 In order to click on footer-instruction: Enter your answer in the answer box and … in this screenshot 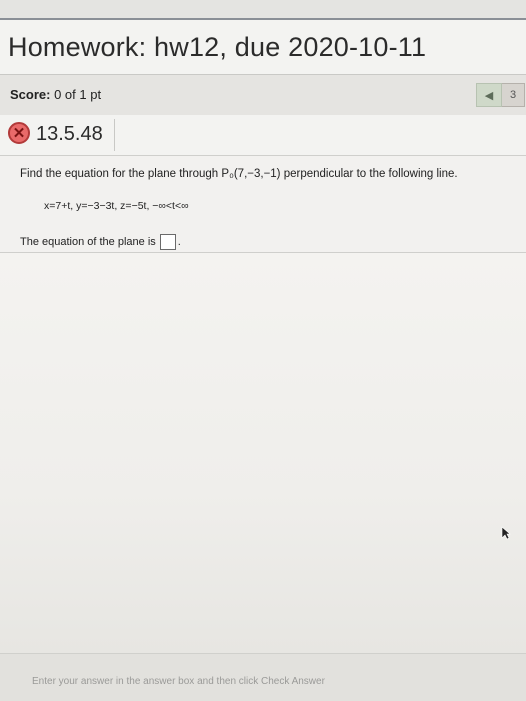, I will do `click(178, 681)`.